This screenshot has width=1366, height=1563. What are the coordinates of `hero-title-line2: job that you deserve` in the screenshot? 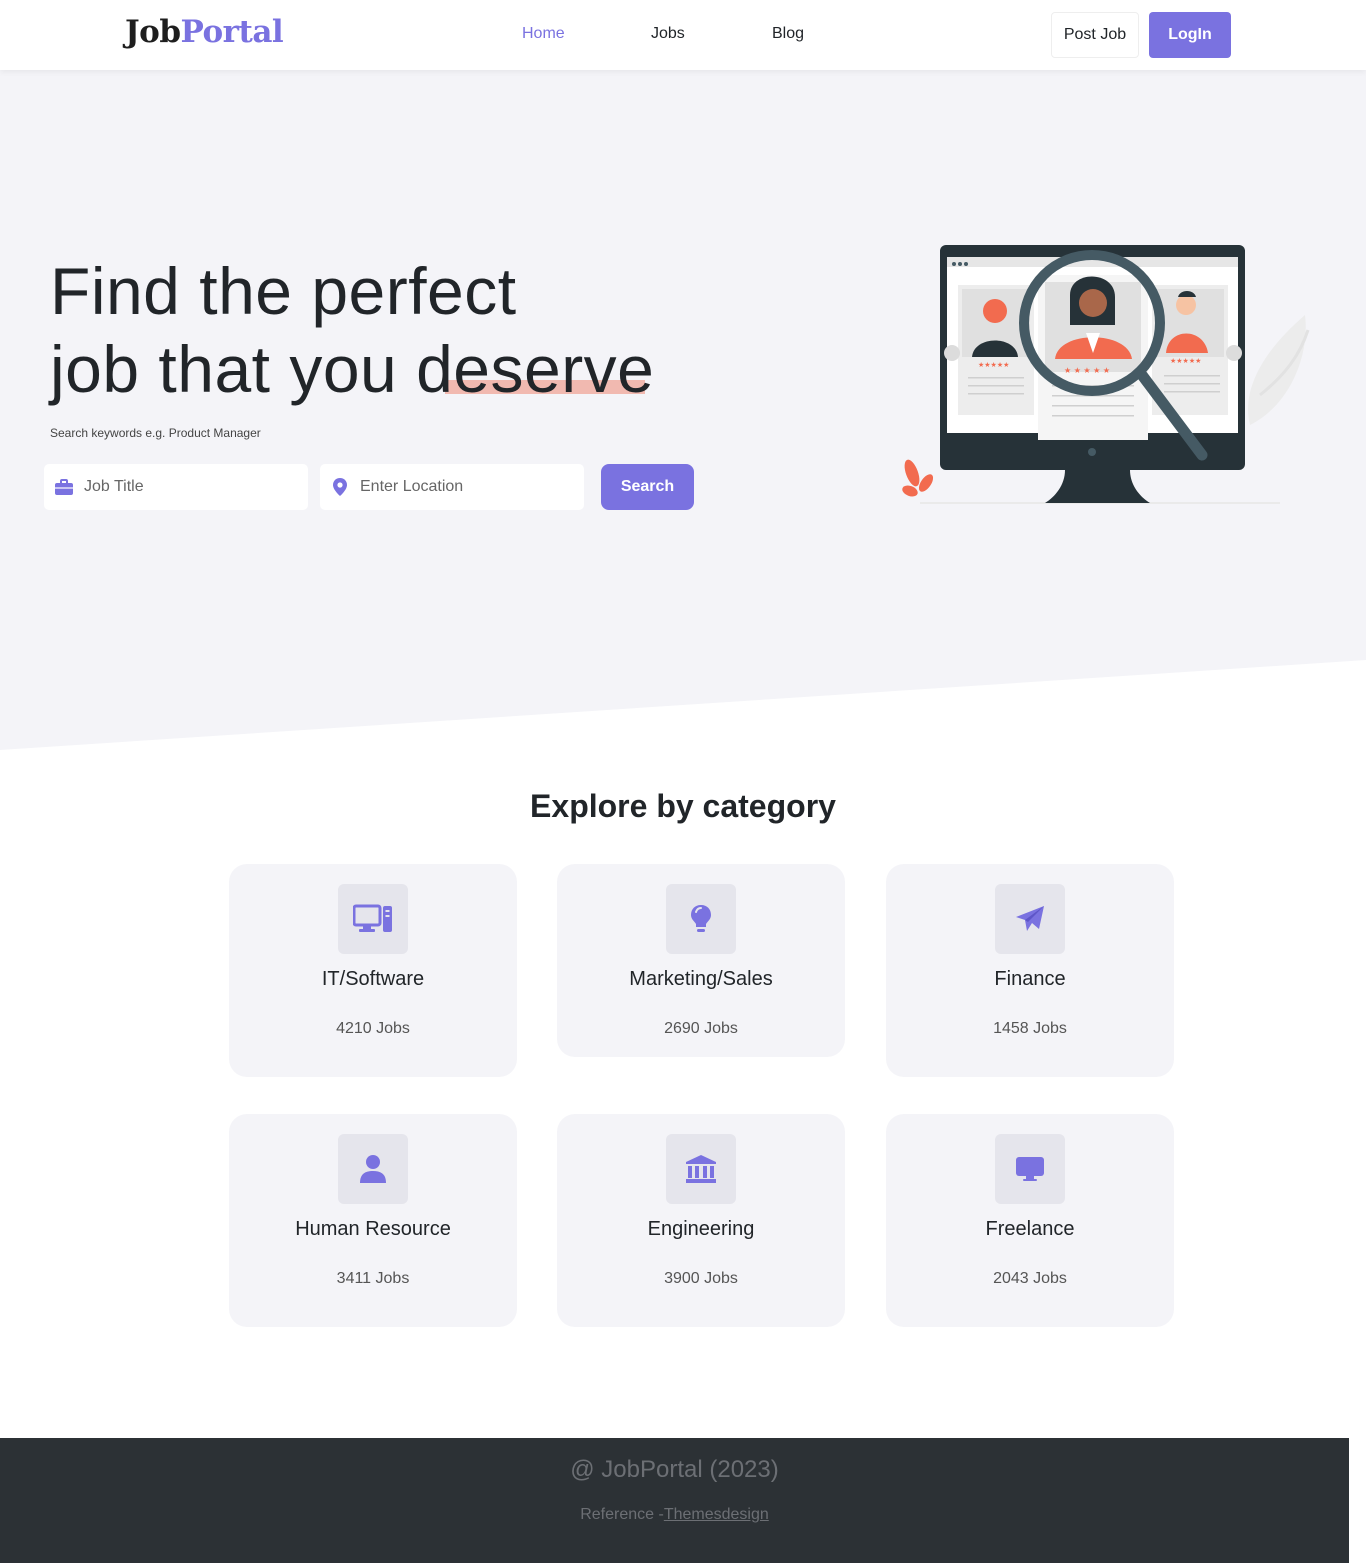 It's located at (352, 369).